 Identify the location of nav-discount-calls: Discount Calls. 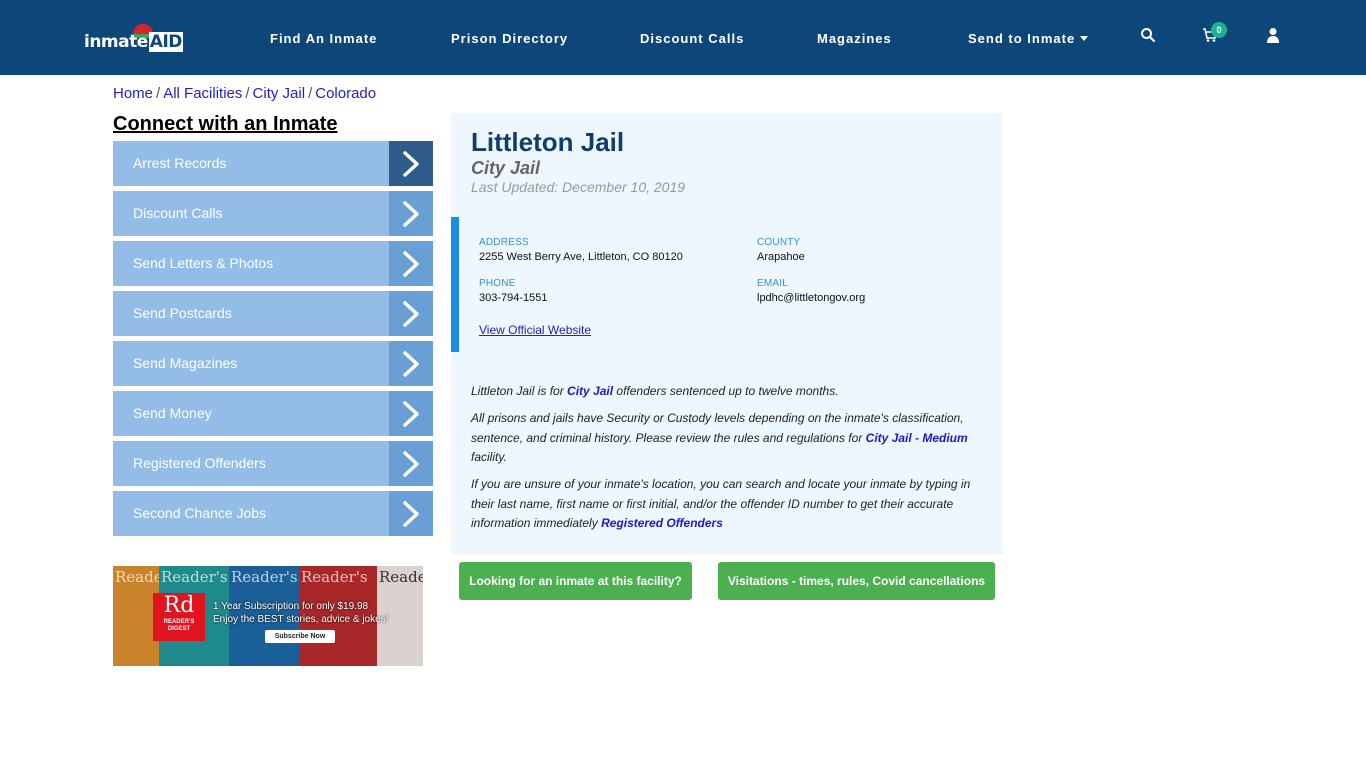
(692, 38).